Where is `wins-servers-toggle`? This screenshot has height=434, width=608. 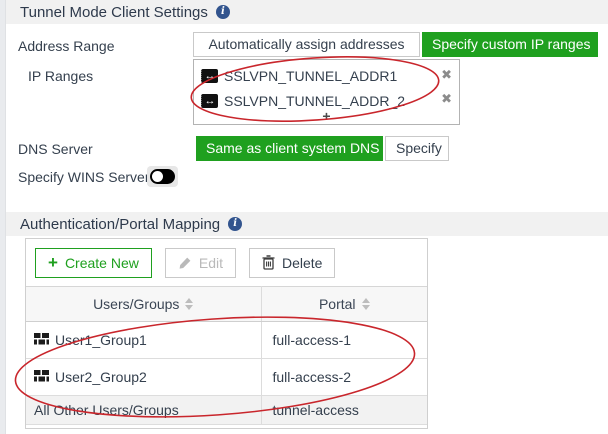 wins-servers-toggle is located at coordinates (162, 176).